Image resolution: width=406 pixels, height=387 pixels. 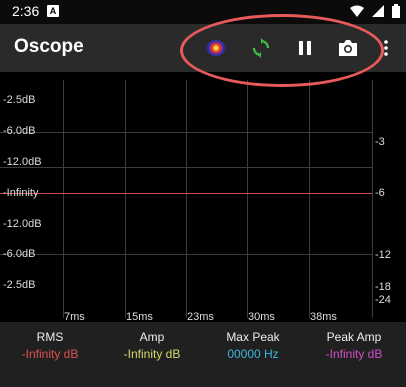 What do you see at coordinates (49, 46) in the screenshot?
I see `app-title: Oscope` at bounding box center [49, 46].